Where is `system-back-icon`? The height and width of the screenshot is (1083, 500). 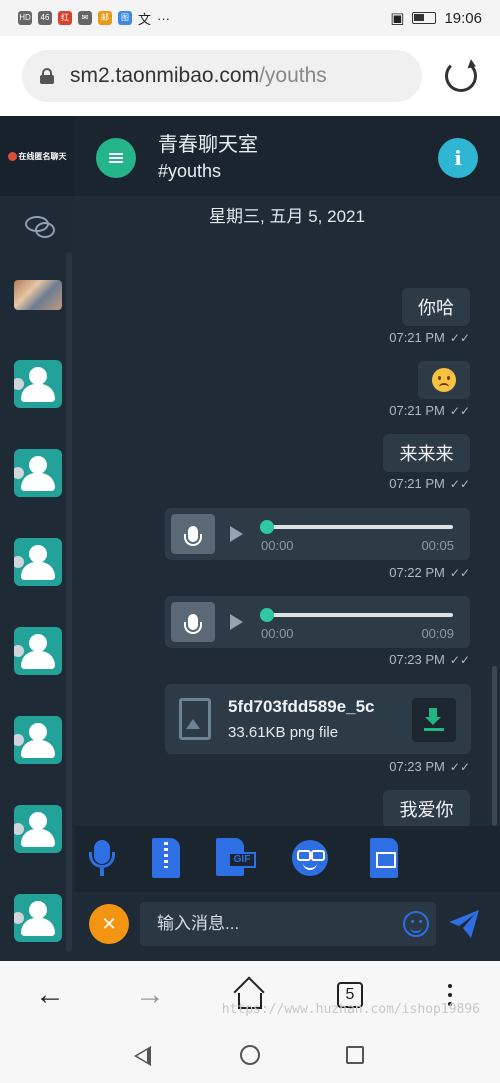
system-back-icon is located at coordinates (142, 1056).